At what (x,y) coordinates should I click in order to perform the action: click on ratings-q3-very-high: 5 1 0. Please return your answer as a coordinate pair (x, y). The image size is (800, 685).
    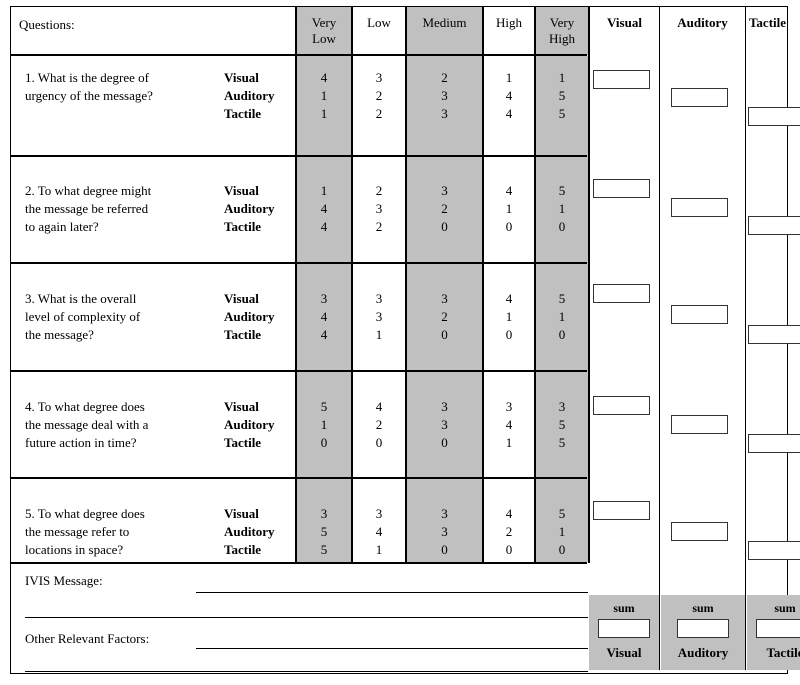
    Looking at the image, I should click on (562, 317).